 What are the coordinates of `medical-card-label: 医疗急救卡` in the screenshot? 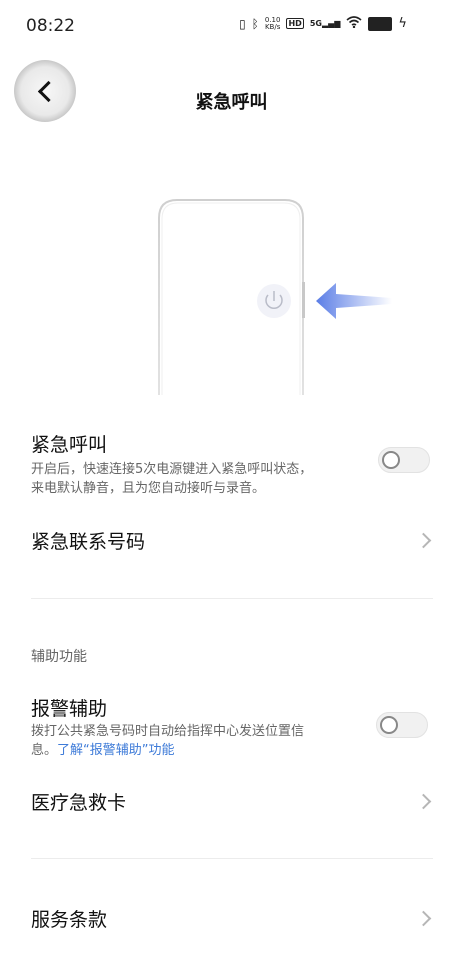 It's located at (79, 803).